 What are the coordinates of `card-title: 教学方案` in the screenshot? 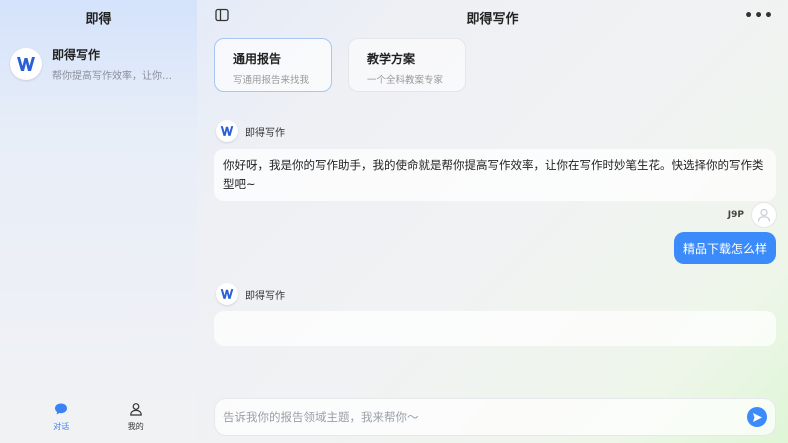 It's located at (391, 59).